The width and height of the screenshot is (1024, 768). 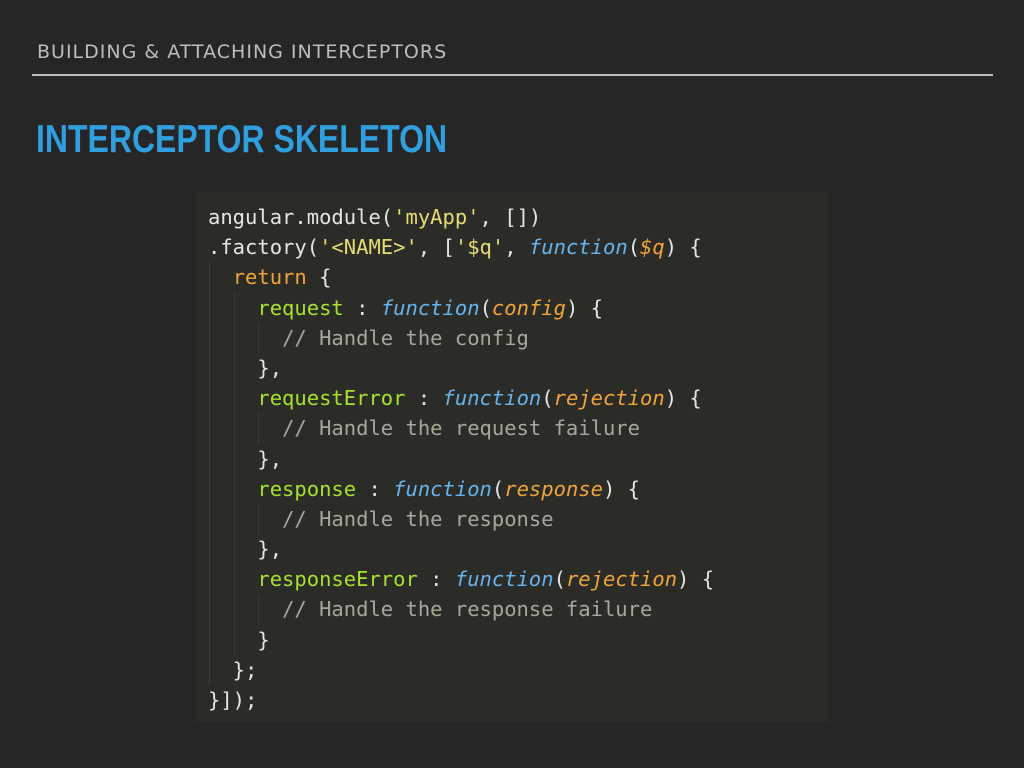 I want to click on code-line: .factory('<NAME>', ['$q', function($q) {, so click(x=461, y=247).